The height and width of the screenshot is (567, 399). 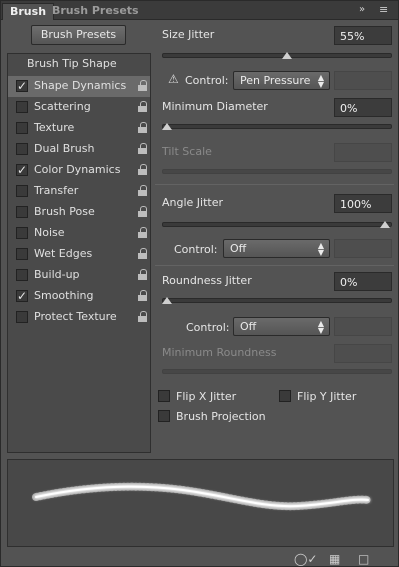 What do you see at coordinates (363, 559) in the screenshot?
I see `new-preset-icon: □` at bounding box center [363, 559].